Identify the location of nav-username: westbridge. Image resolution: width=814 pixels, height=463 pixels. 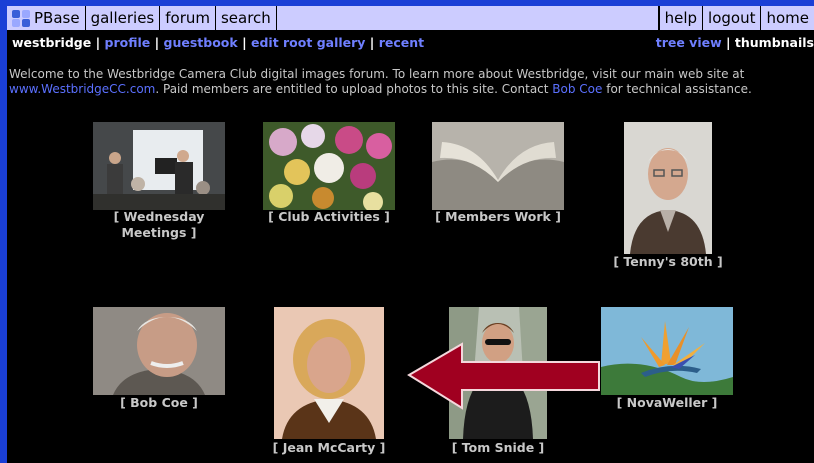
(52, 42).